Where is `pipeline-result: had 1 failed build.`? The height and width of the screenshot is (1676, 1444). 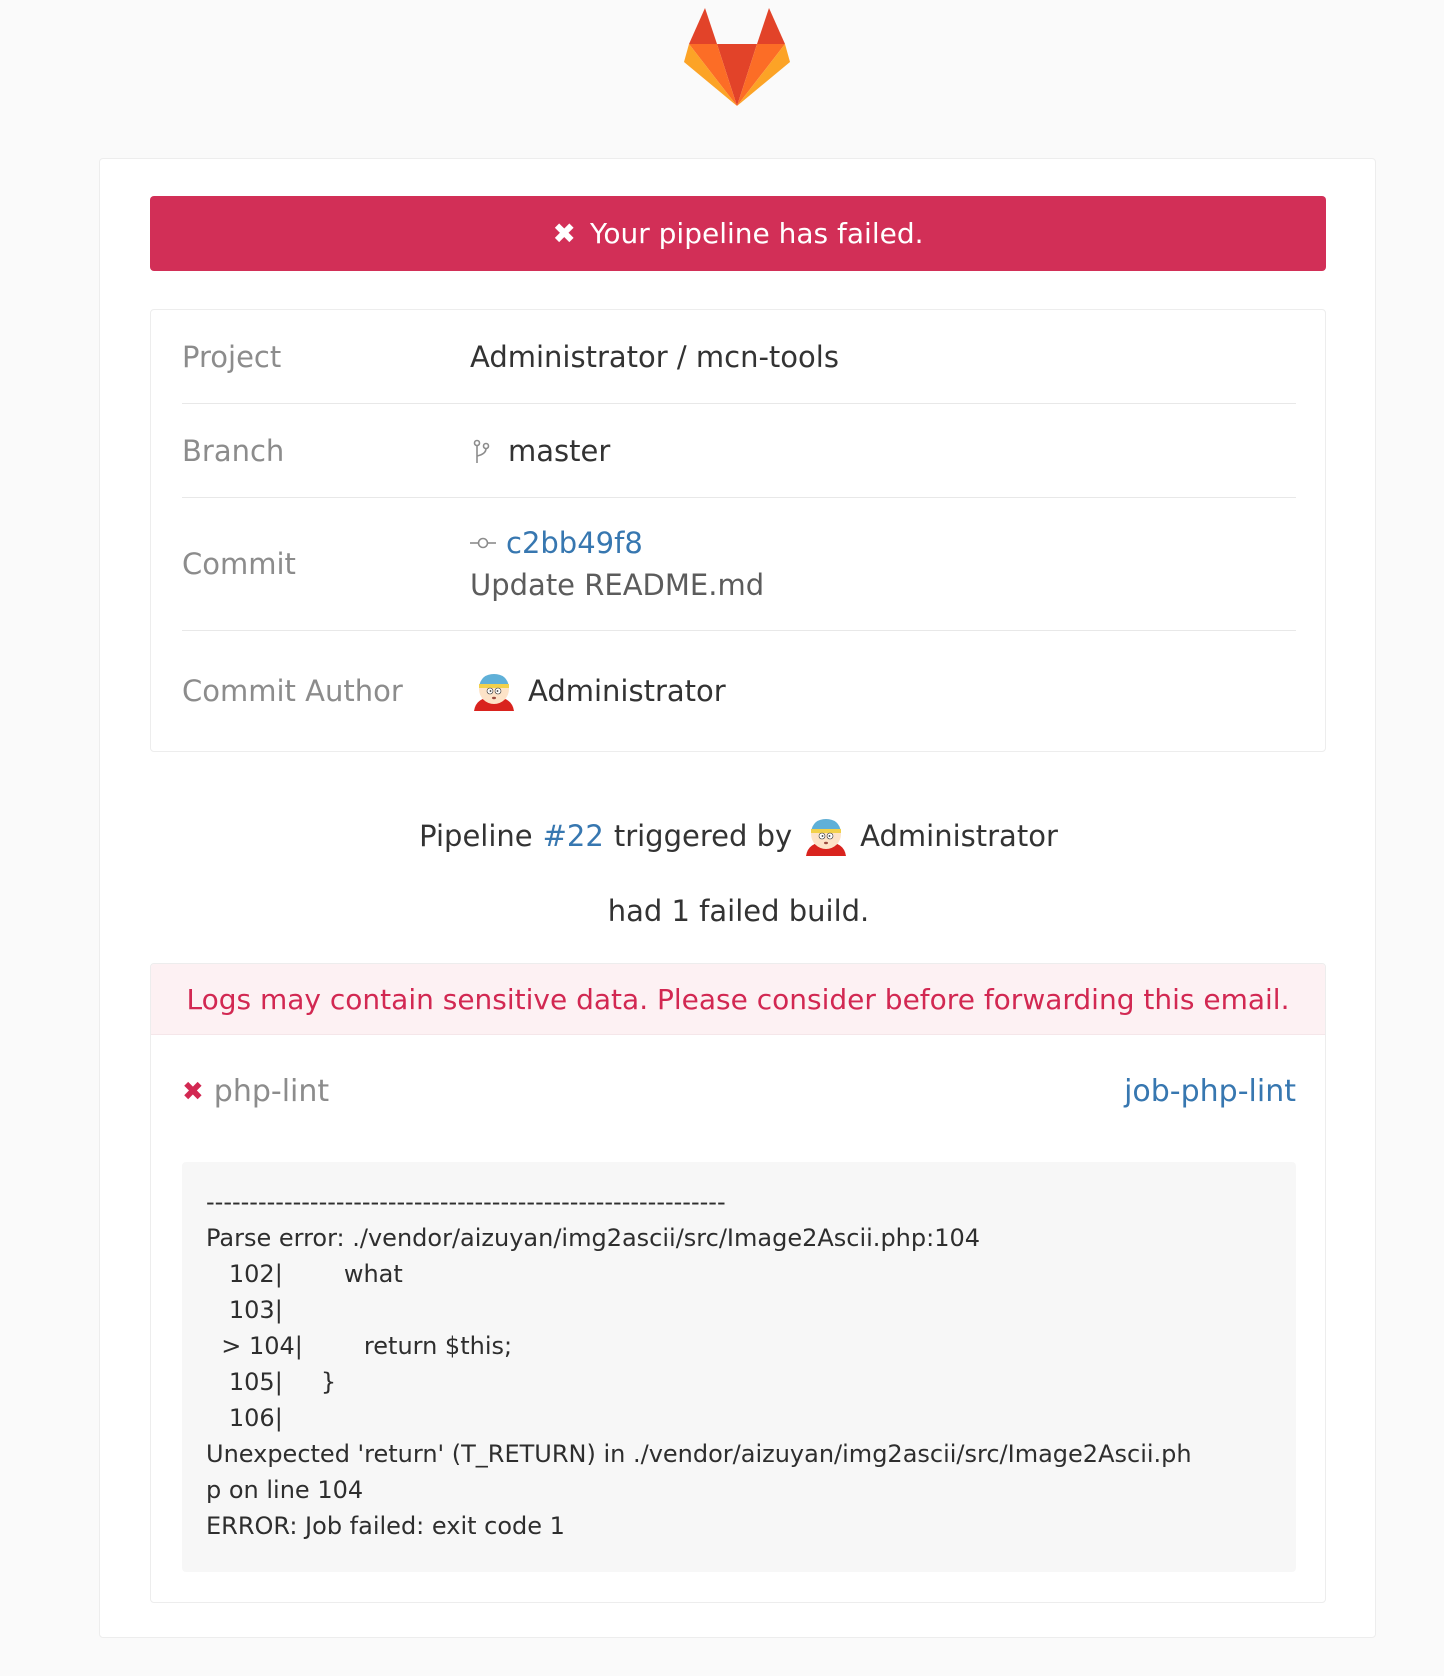 pipeline-result: had 1 failed build. is located at coordinates (738, 911).